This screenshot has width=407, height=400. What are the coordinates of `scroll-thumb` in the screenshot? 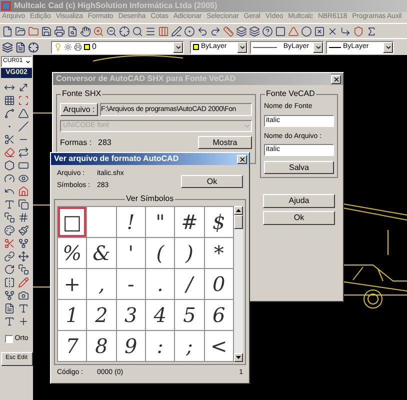 It's located at (238, 222).